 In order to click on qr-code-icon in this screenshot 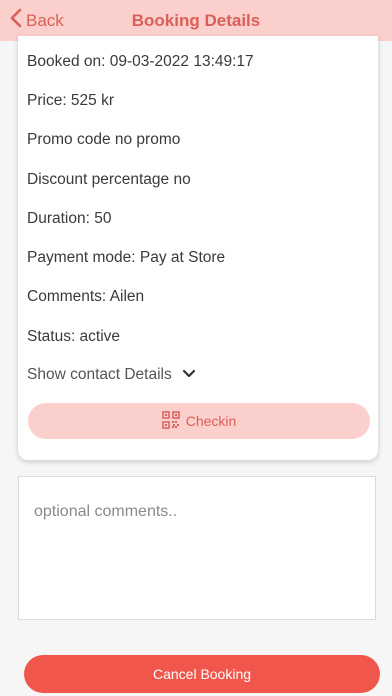, I will do `click(170, 421)`.